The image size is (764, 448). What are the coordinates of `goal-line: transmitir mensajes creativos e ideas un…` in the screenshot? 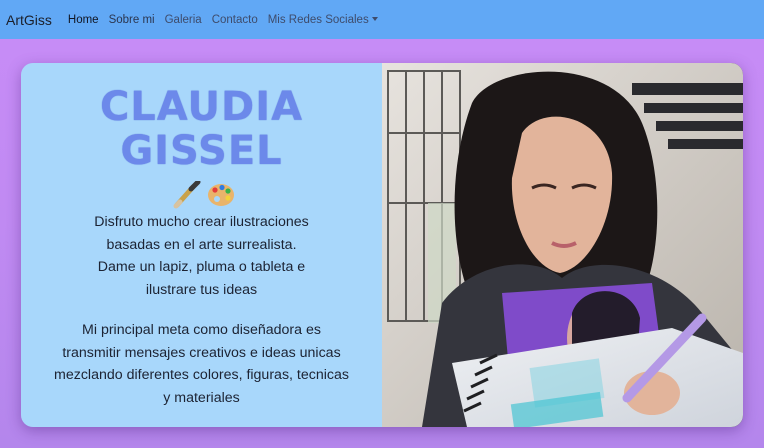 It's located at (201, 352).